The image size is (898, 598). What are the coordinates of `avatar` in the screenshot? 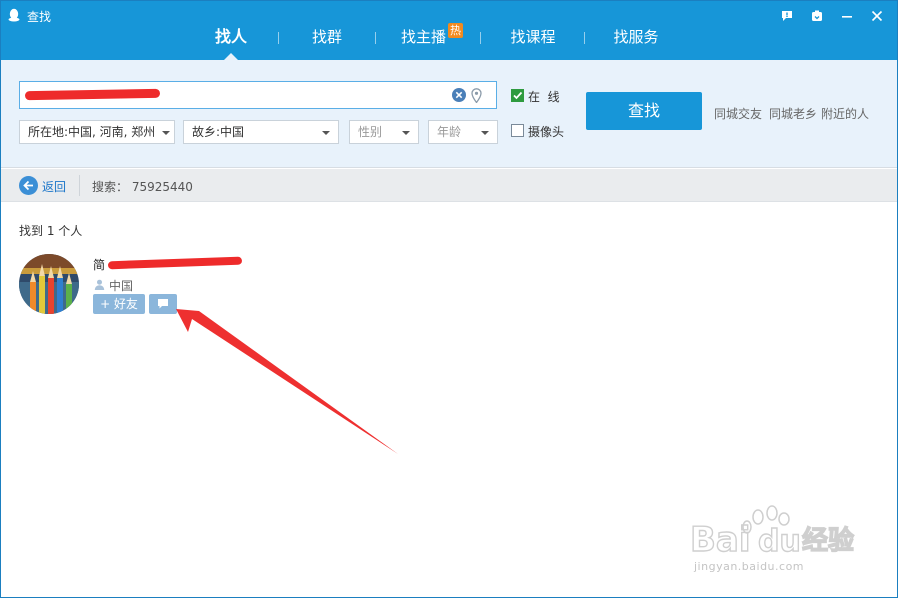 It's located at (49, 284).